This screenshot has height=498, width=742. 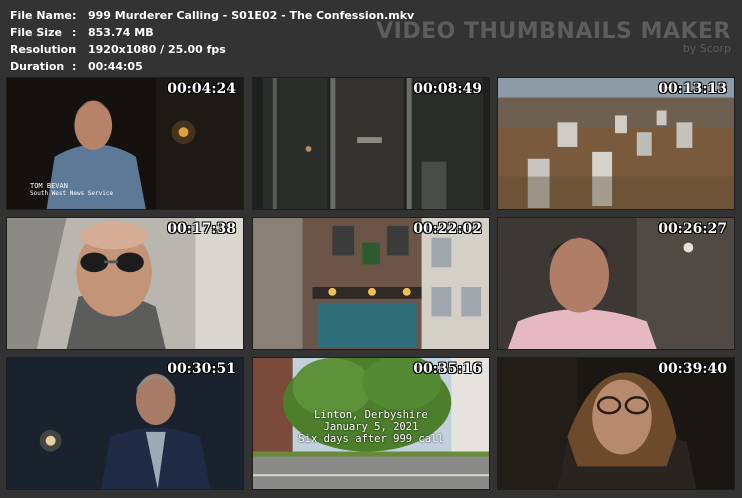 I want to click on timestamp: 00:17:38, so click(x=201, y=229).